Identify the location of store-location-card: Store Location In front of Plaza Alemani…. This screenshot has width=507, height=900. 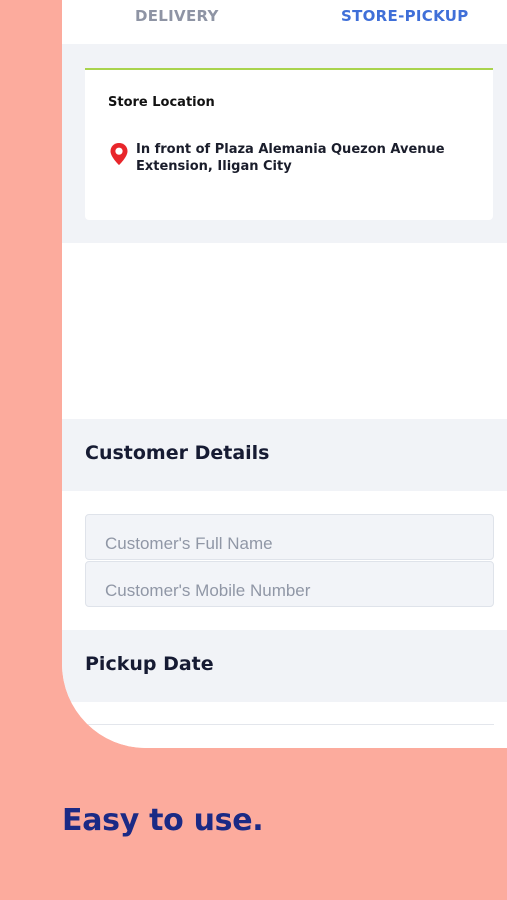
(289, 144).